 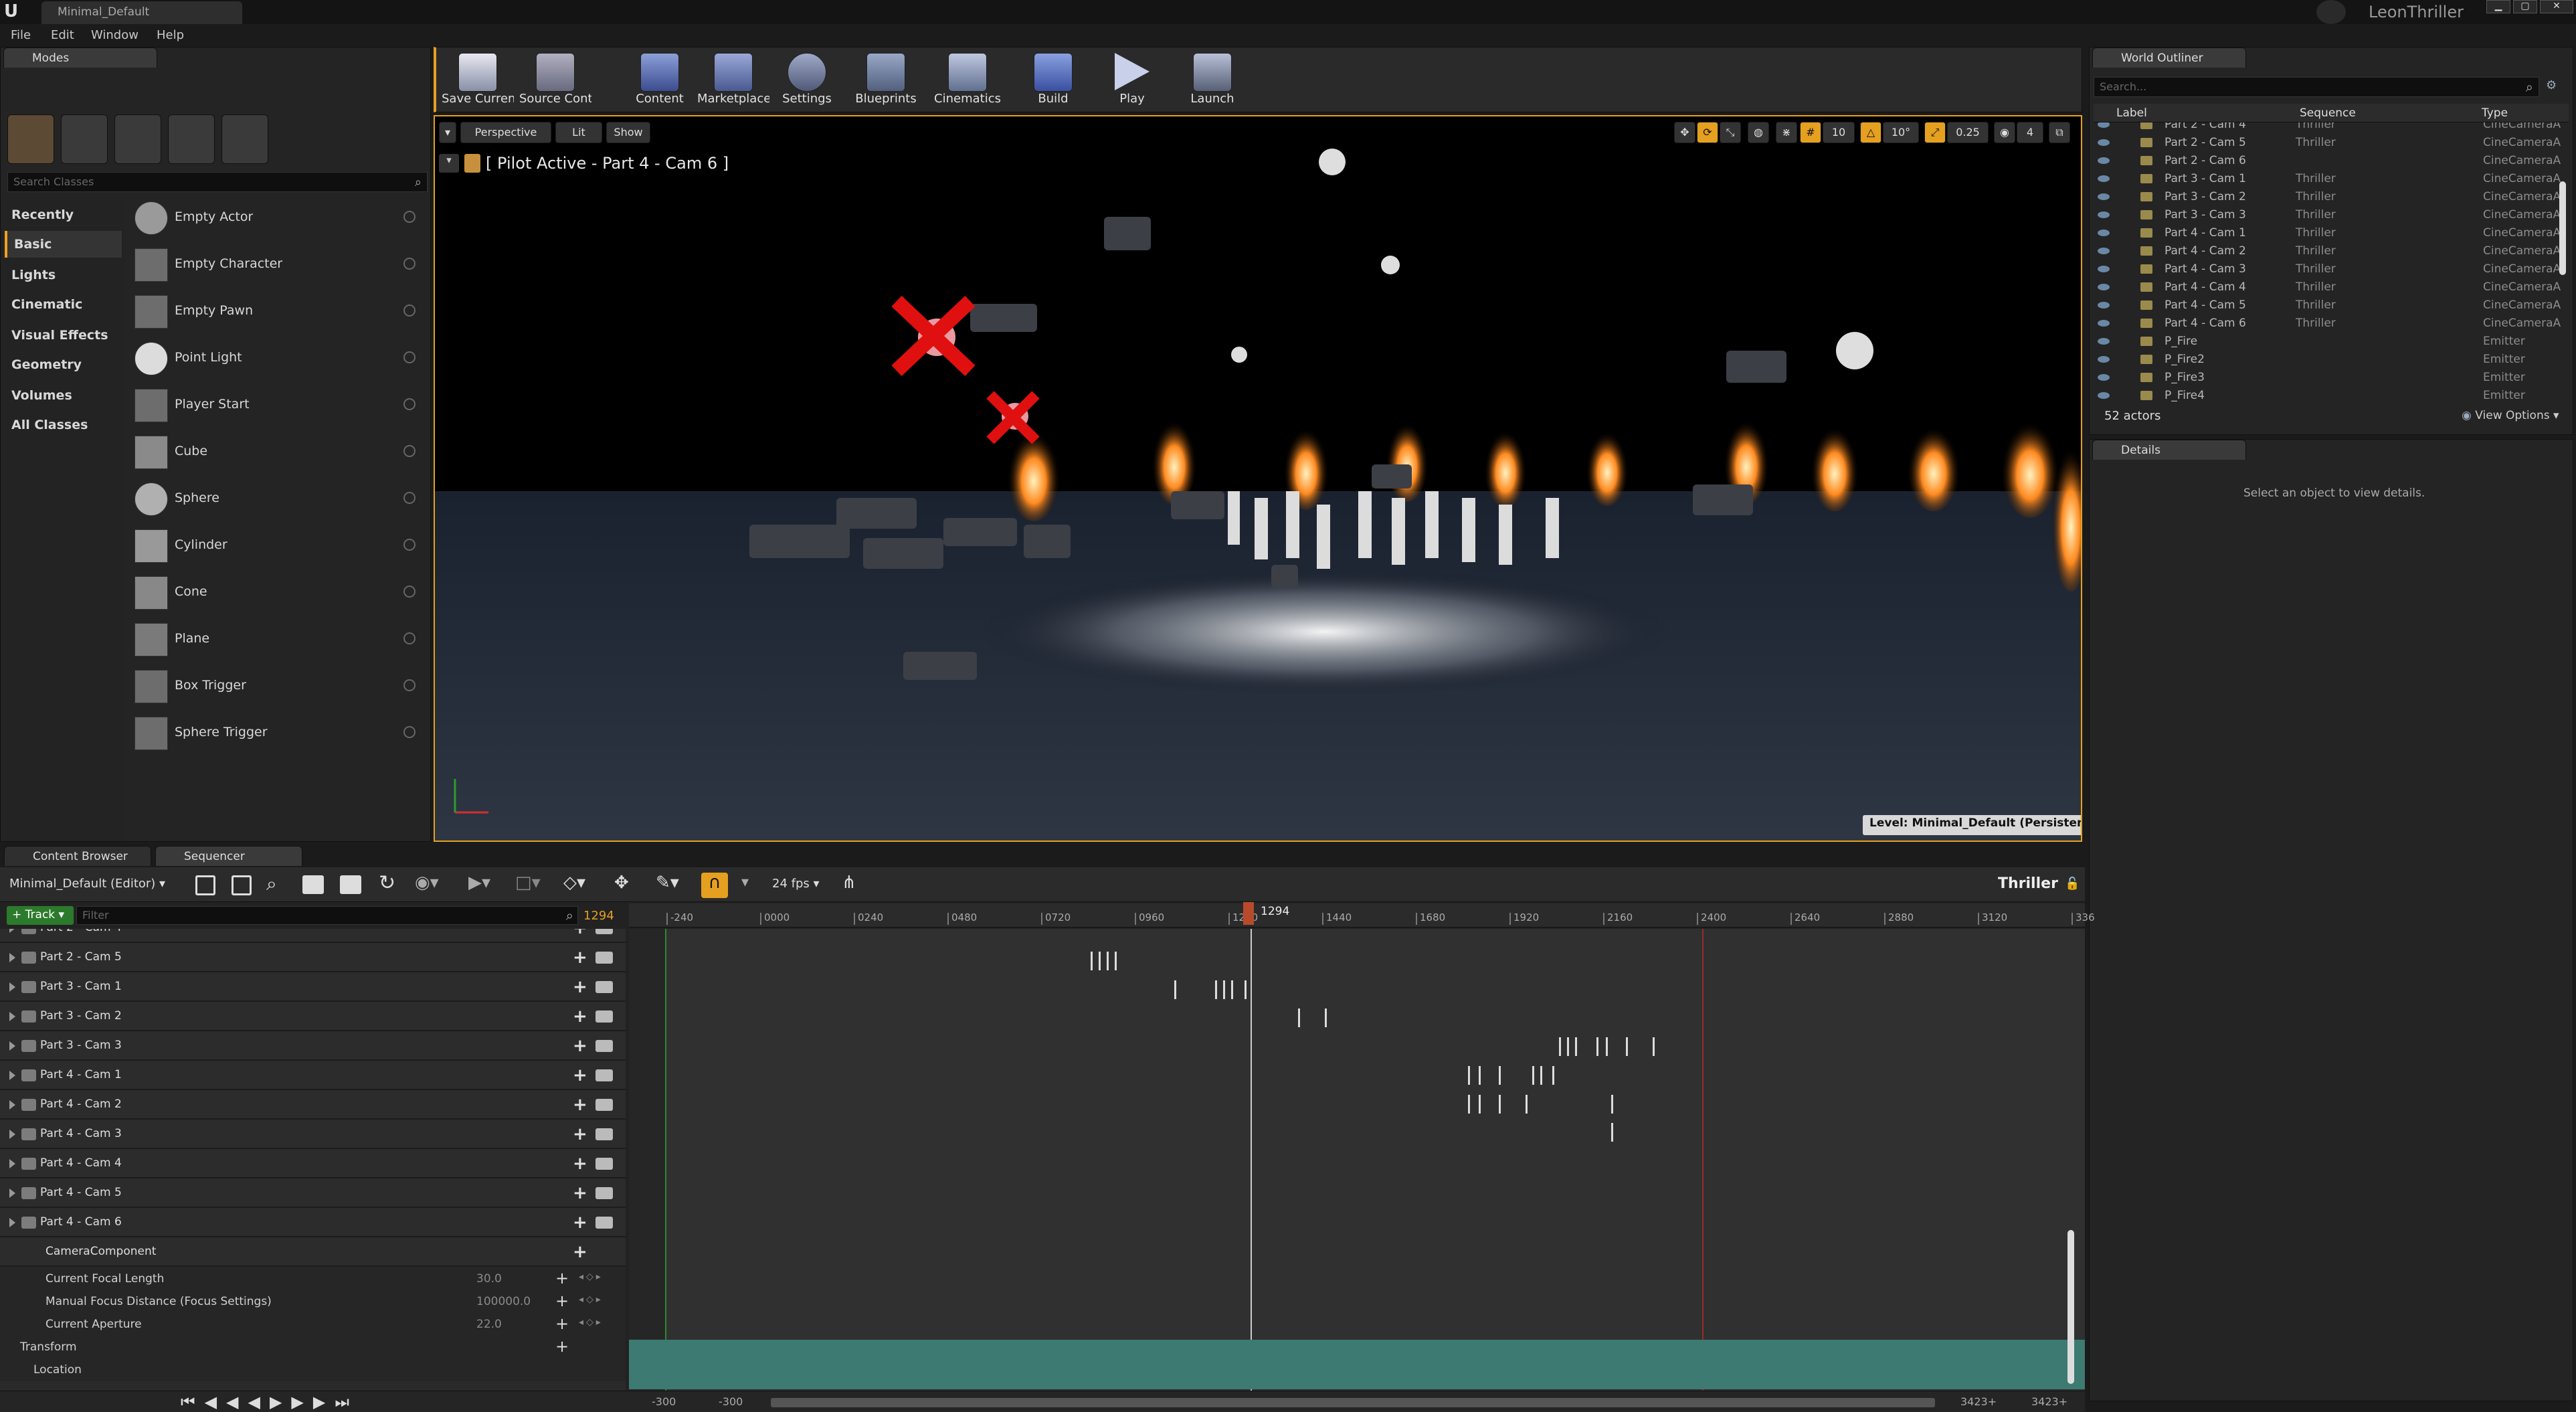 What do you see at coordinates (1901, 132) in the screenshot?
I see `rotation-snap-value: 10°` at bounding box center [1901, 132].